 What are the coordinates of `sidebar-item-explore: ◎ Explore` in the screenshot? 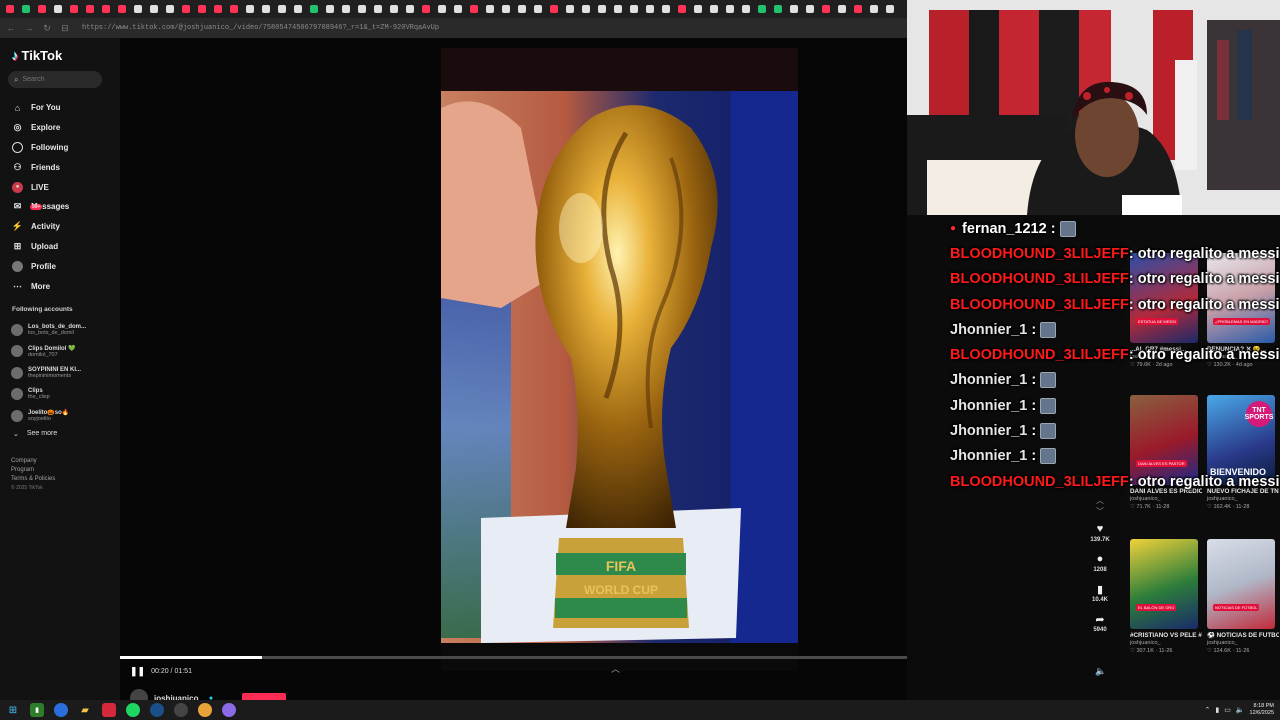 It's located at (40, 128).